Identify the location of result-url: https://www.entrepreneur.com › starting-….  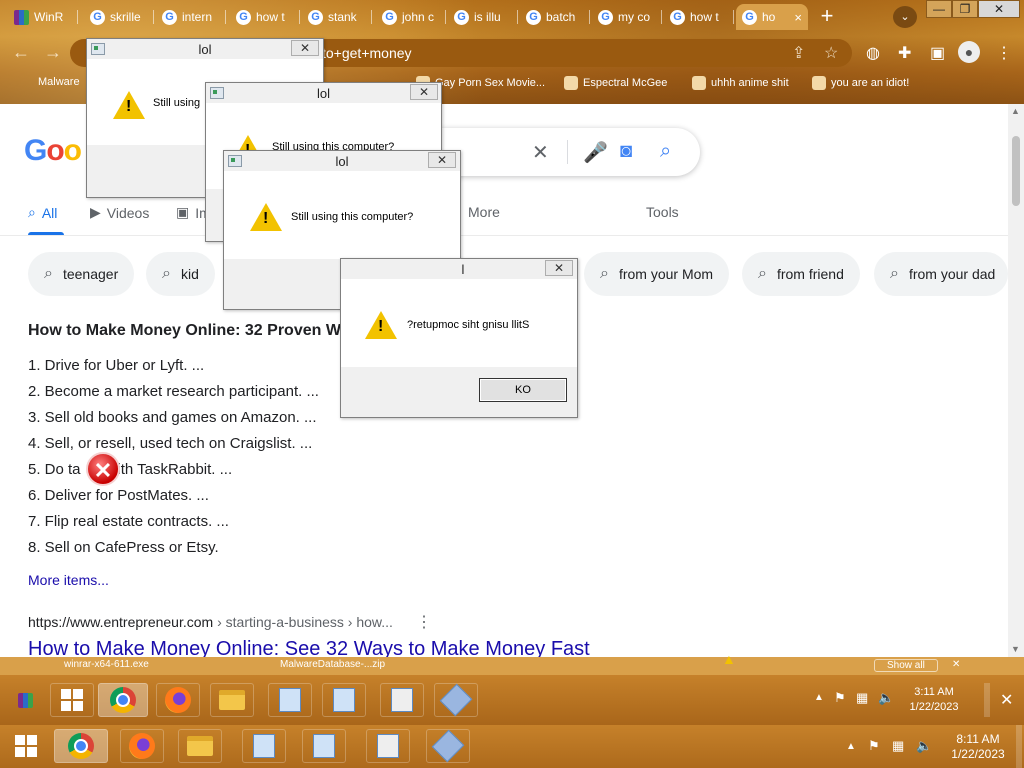
(210, 622).